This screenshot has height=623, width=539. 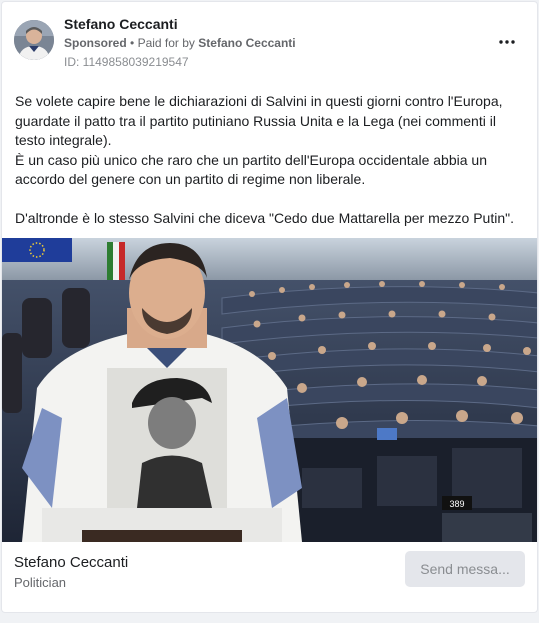 What do you see at coordinates (121, 24) in the screenshot?
I see `page-name: Stefano Ceccanti` at bounding box center [121, 24].